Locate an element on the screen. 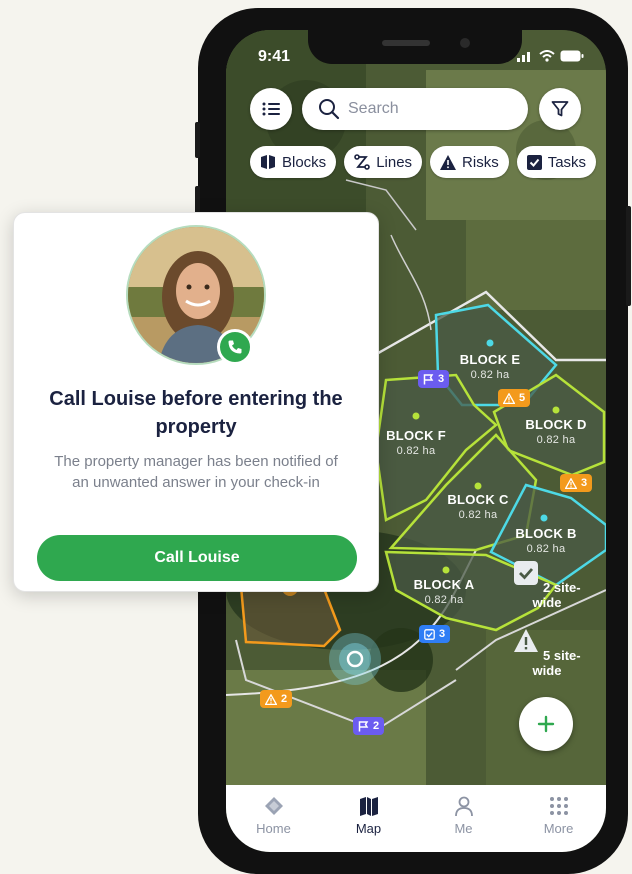  flag-badge: 3 is located at coordinates (434, 379).